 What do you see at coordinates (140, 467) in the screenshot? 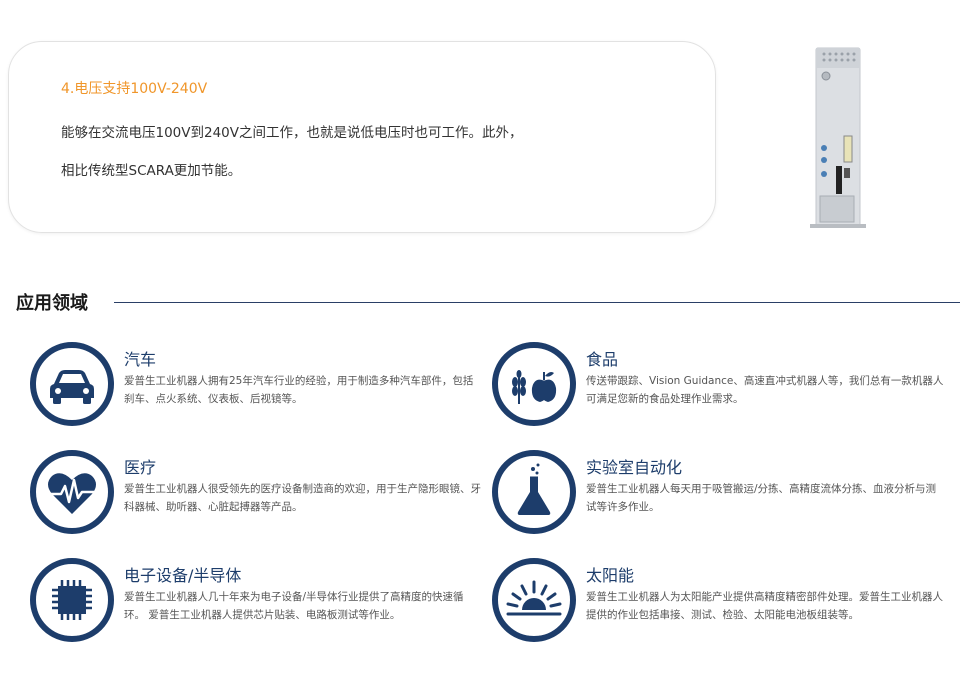
I see `application-name: 医疗` at bounding box center [140, 467].